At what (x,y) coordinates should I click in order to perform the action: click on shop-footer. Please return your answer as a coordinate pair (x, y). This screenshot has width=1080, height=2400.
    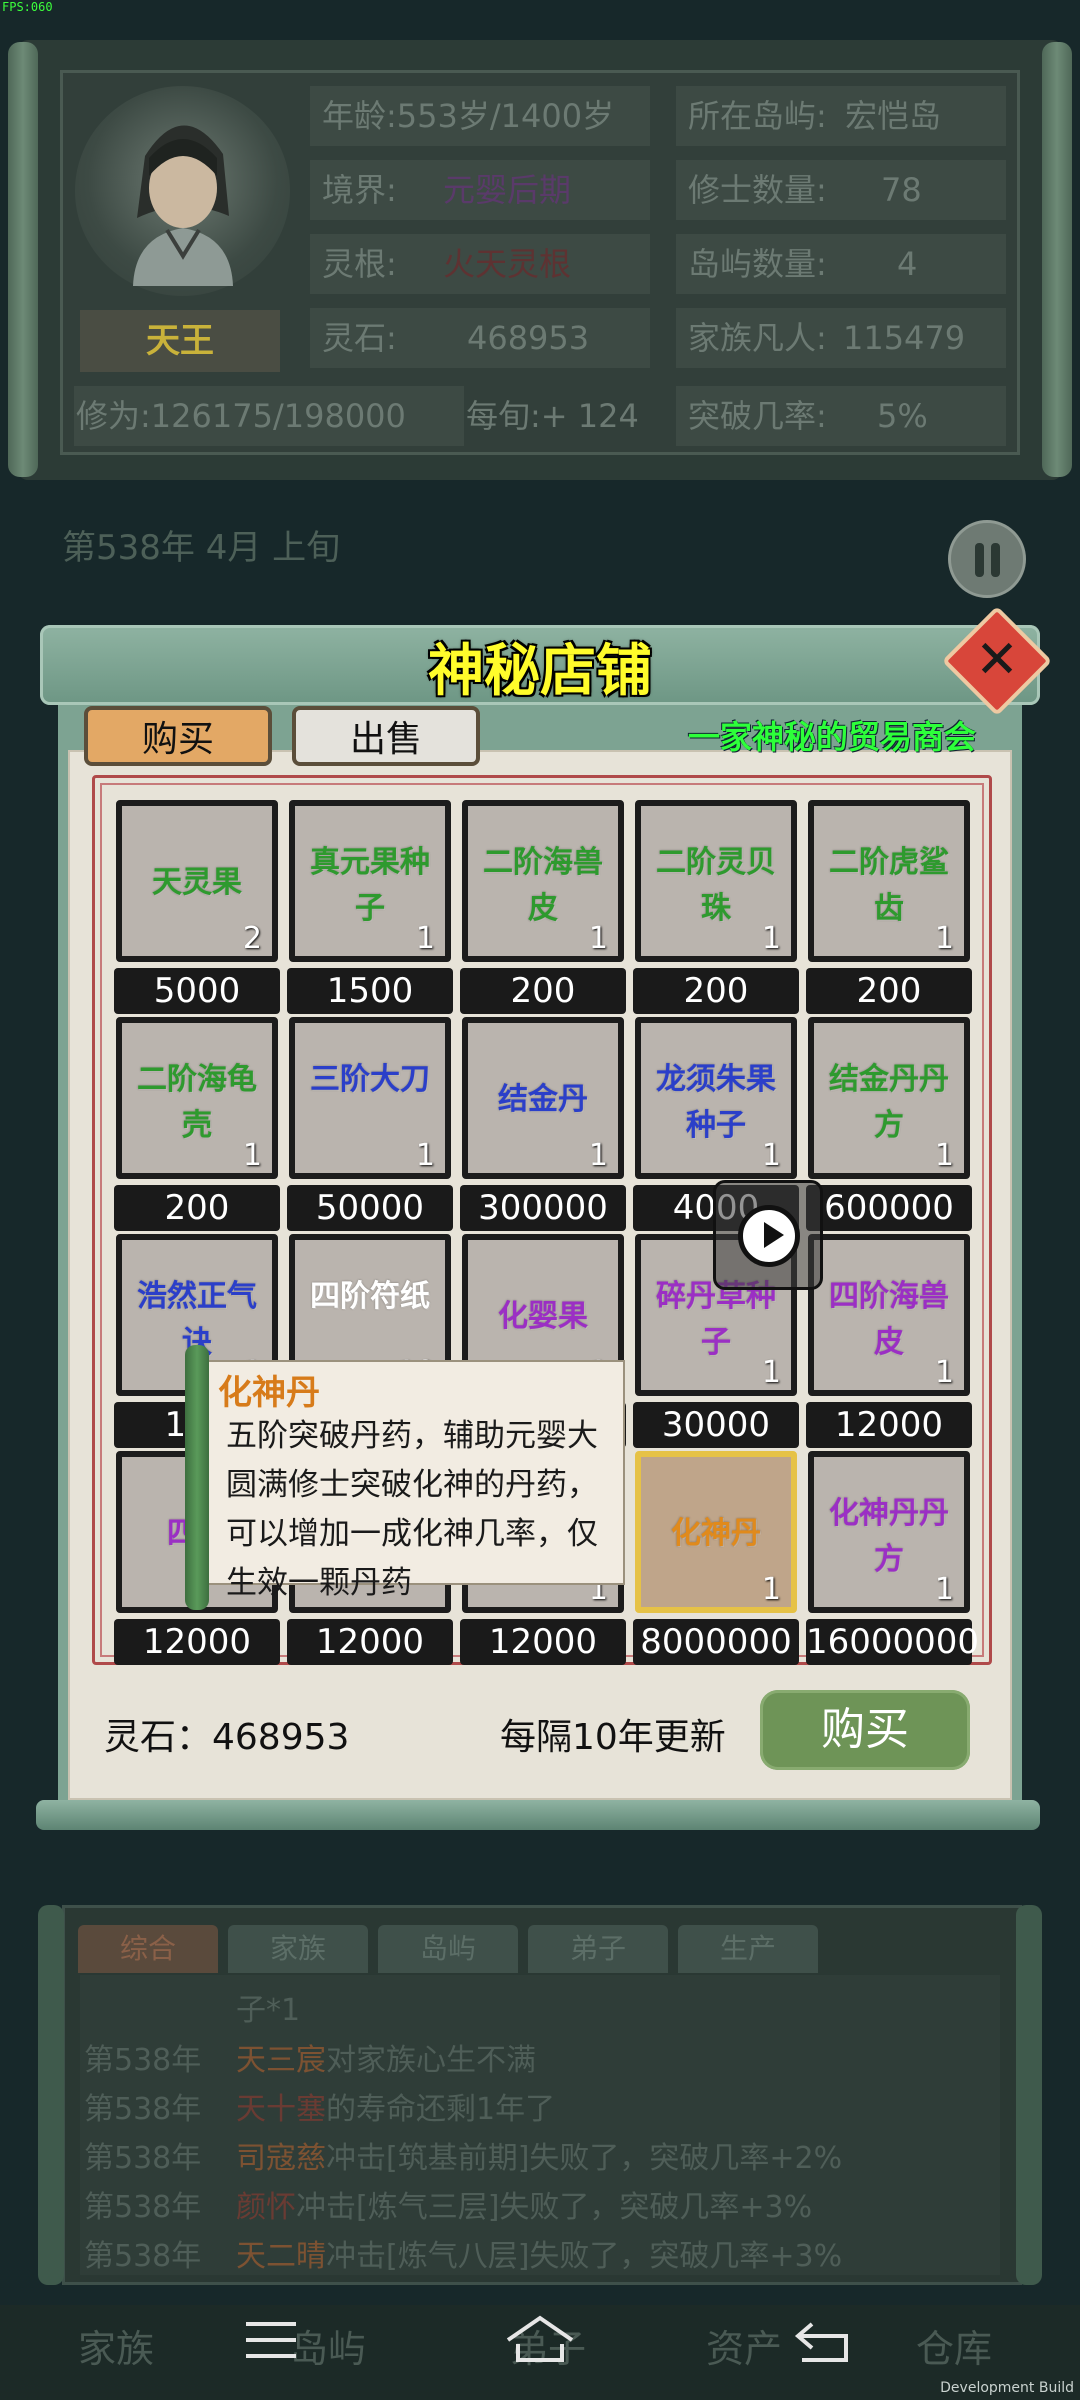
    Looking at the image, I should click on (538, 1815).